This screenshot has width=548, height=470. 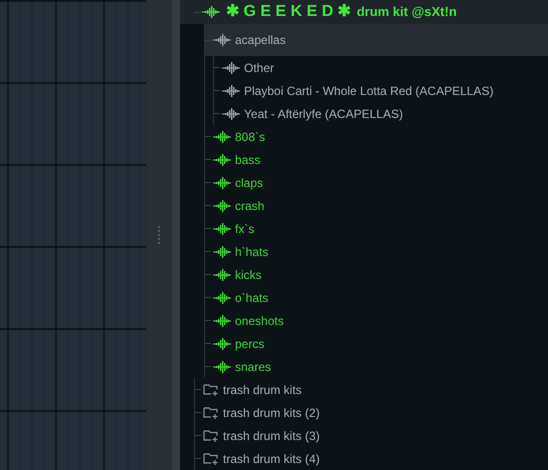 What do you see at coordinates (159, 235) in the screenshot?
I see `splitter` at bounding box center [159, 235].